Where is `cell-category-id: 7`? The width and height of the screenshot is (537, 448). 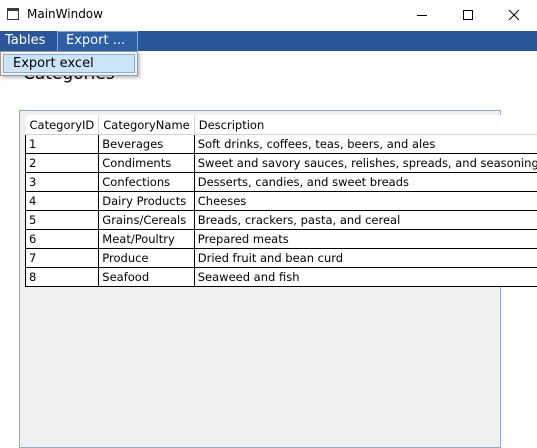 cell-category-id: 7 is located at coordinates (62, 258).